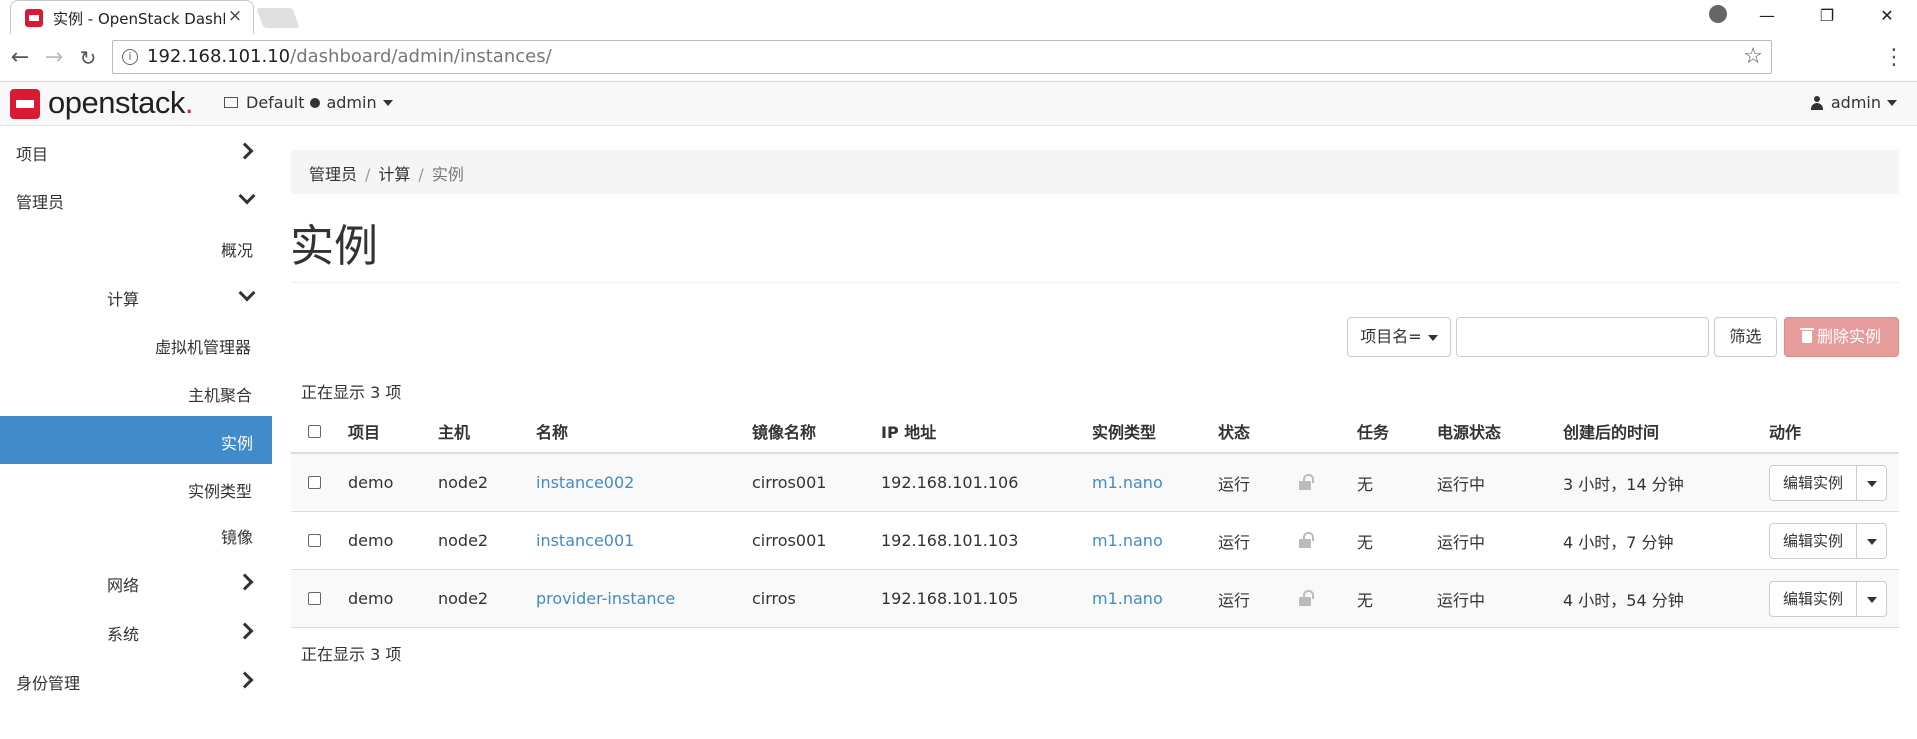  Describe the element at coordinates (1816, 102) in the screenshot. I see `user-icon` at that location.